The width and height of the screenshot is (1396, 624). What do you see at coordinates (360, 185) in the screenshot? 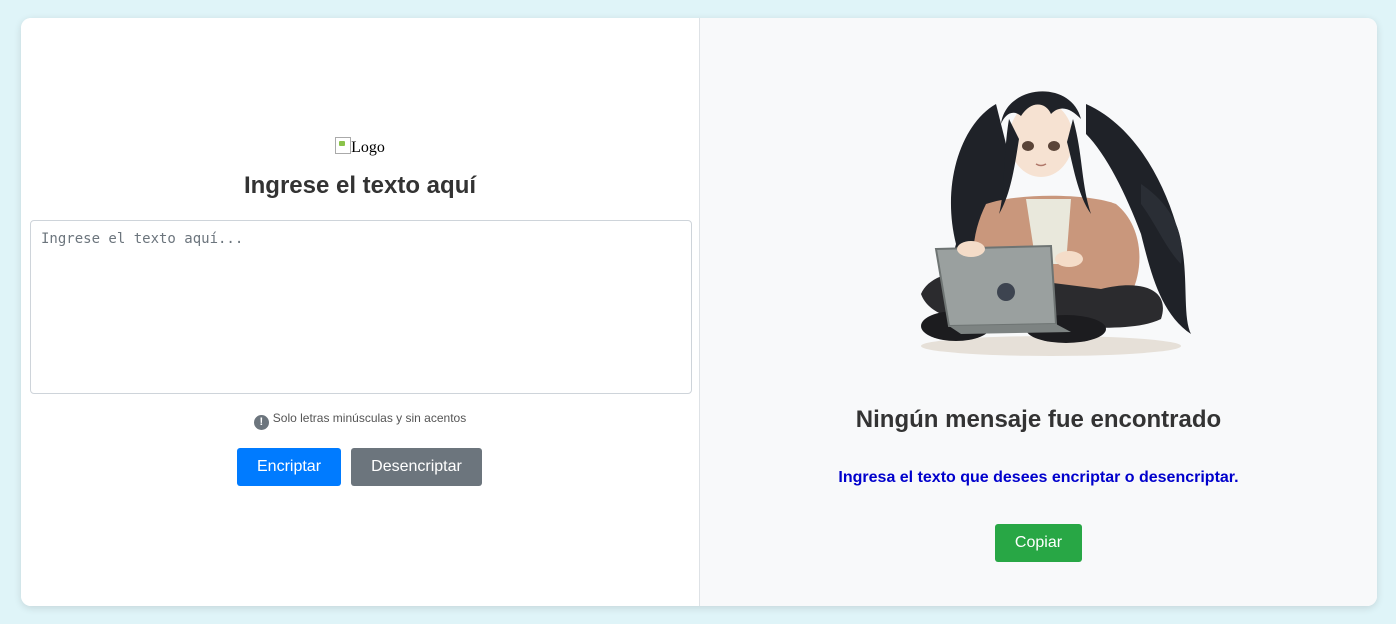
I see `input-title: Ingrese el texto aquí` at bounding box center [360, 185].